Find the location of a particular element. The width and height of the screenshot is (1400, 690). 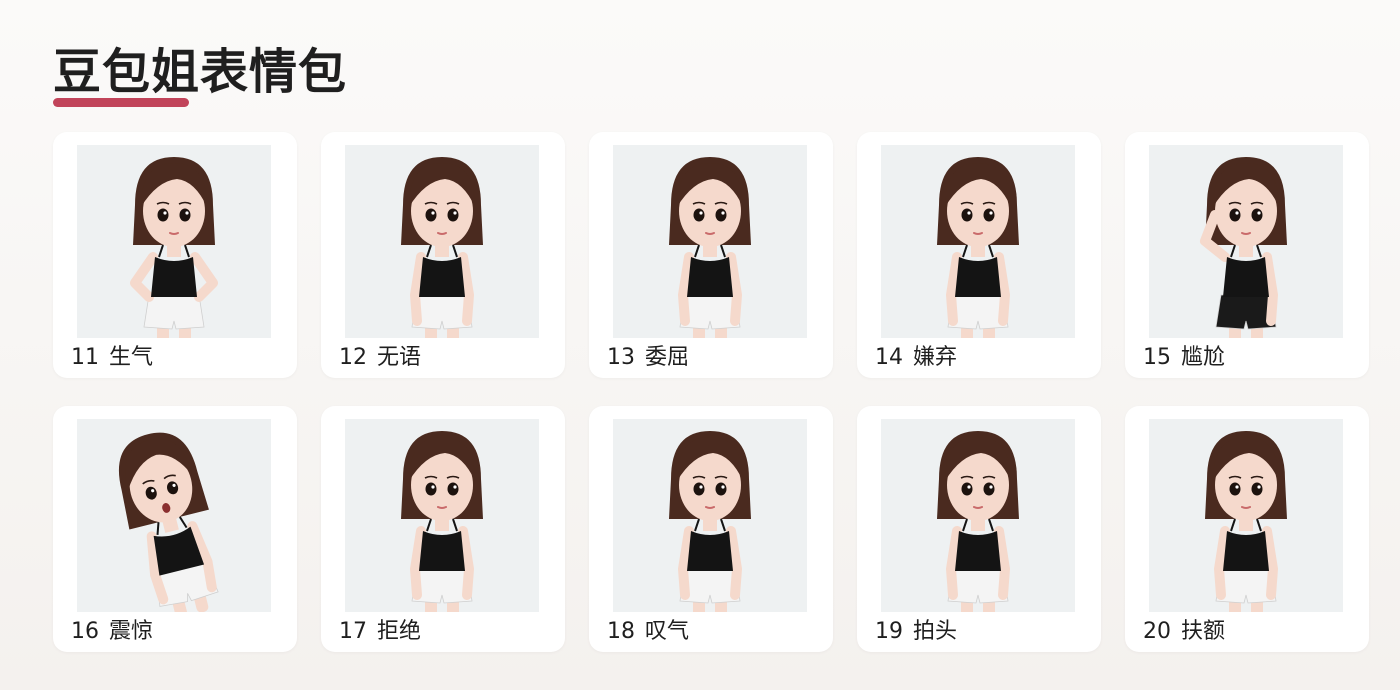

sticker-caption: 18 叹气 is located at coordinates (648, 632).